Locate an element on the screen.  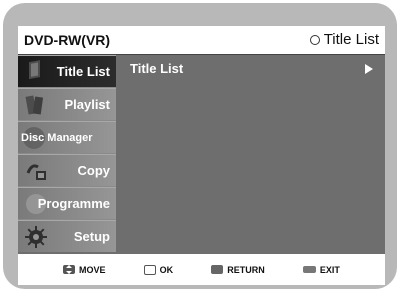
sidebar-item-playlist: Playlist is located at coordinates (67, 104).